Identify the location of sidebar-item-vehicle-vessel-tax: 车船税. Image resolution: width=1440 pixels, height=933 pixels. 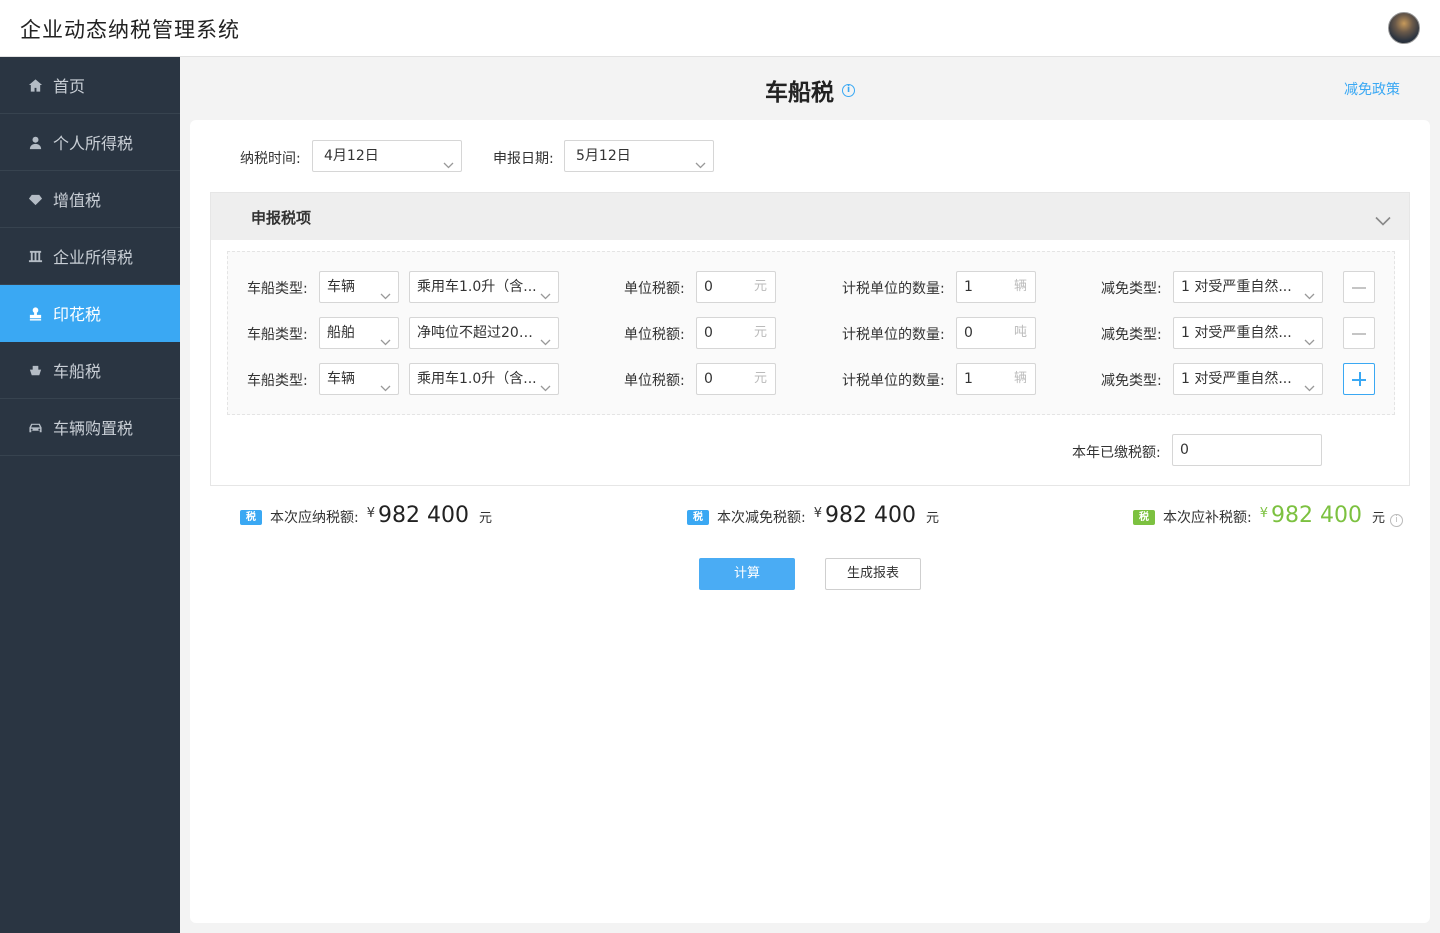
(90, 370).